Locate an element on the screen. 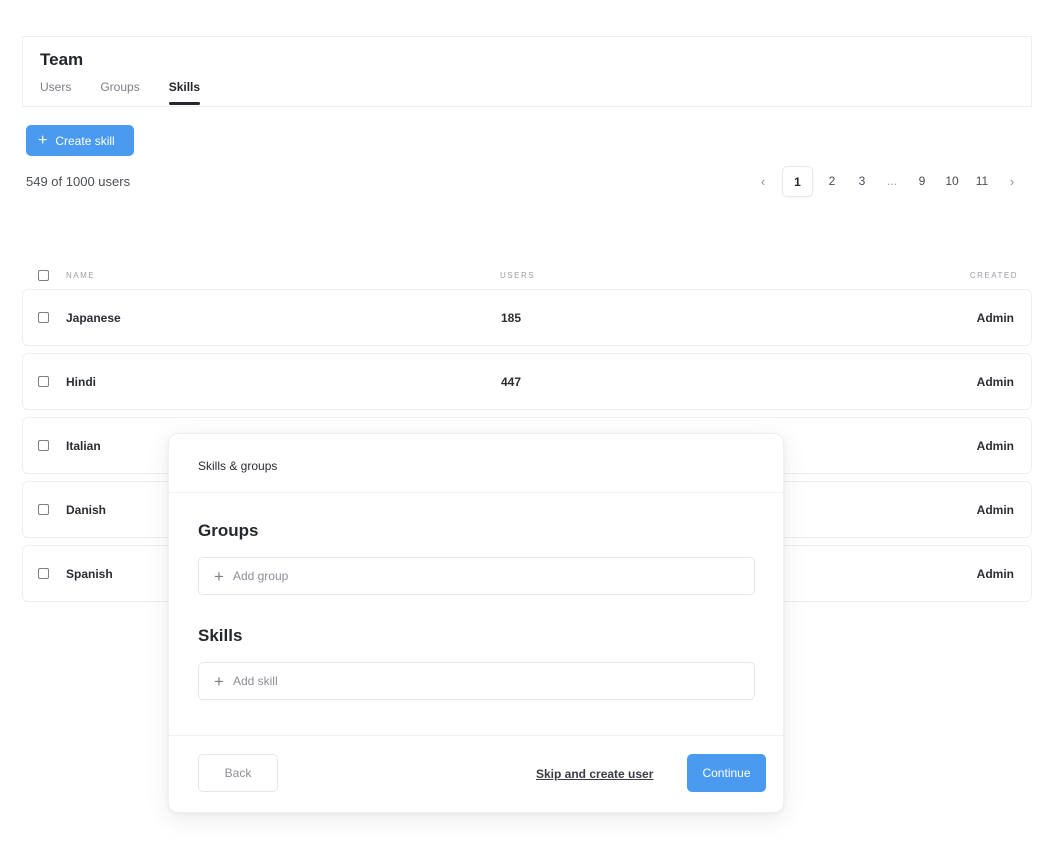 The width and height of the screenshot is (1052, 846). add-group-label: Add group is located at coordinates (260, 576).